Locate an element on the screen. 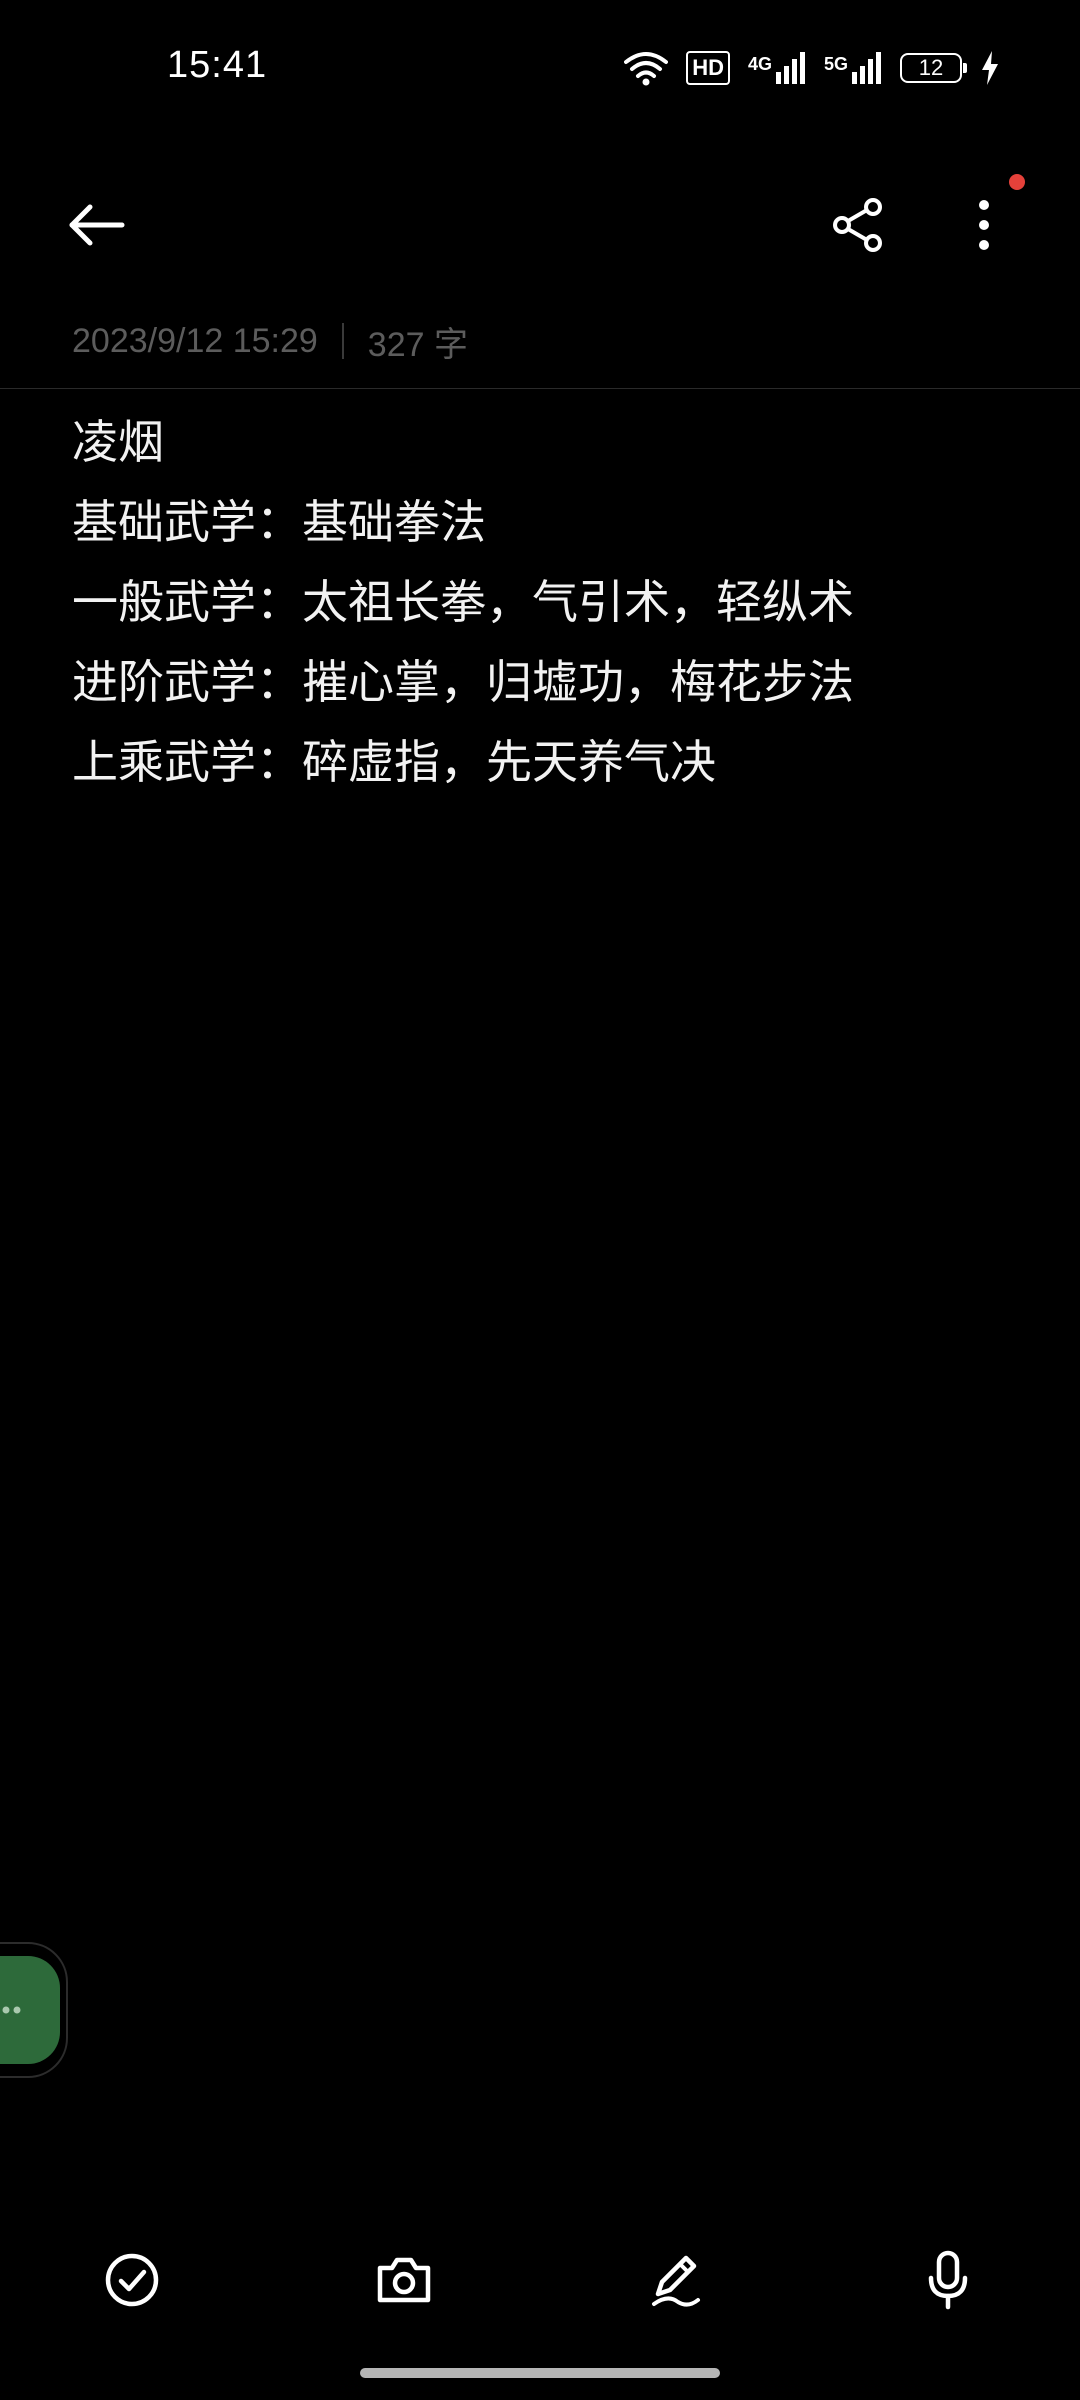 This screenshot has height=2400, width=1080. word-count: 327 字 is located at coordinates (417, 344).